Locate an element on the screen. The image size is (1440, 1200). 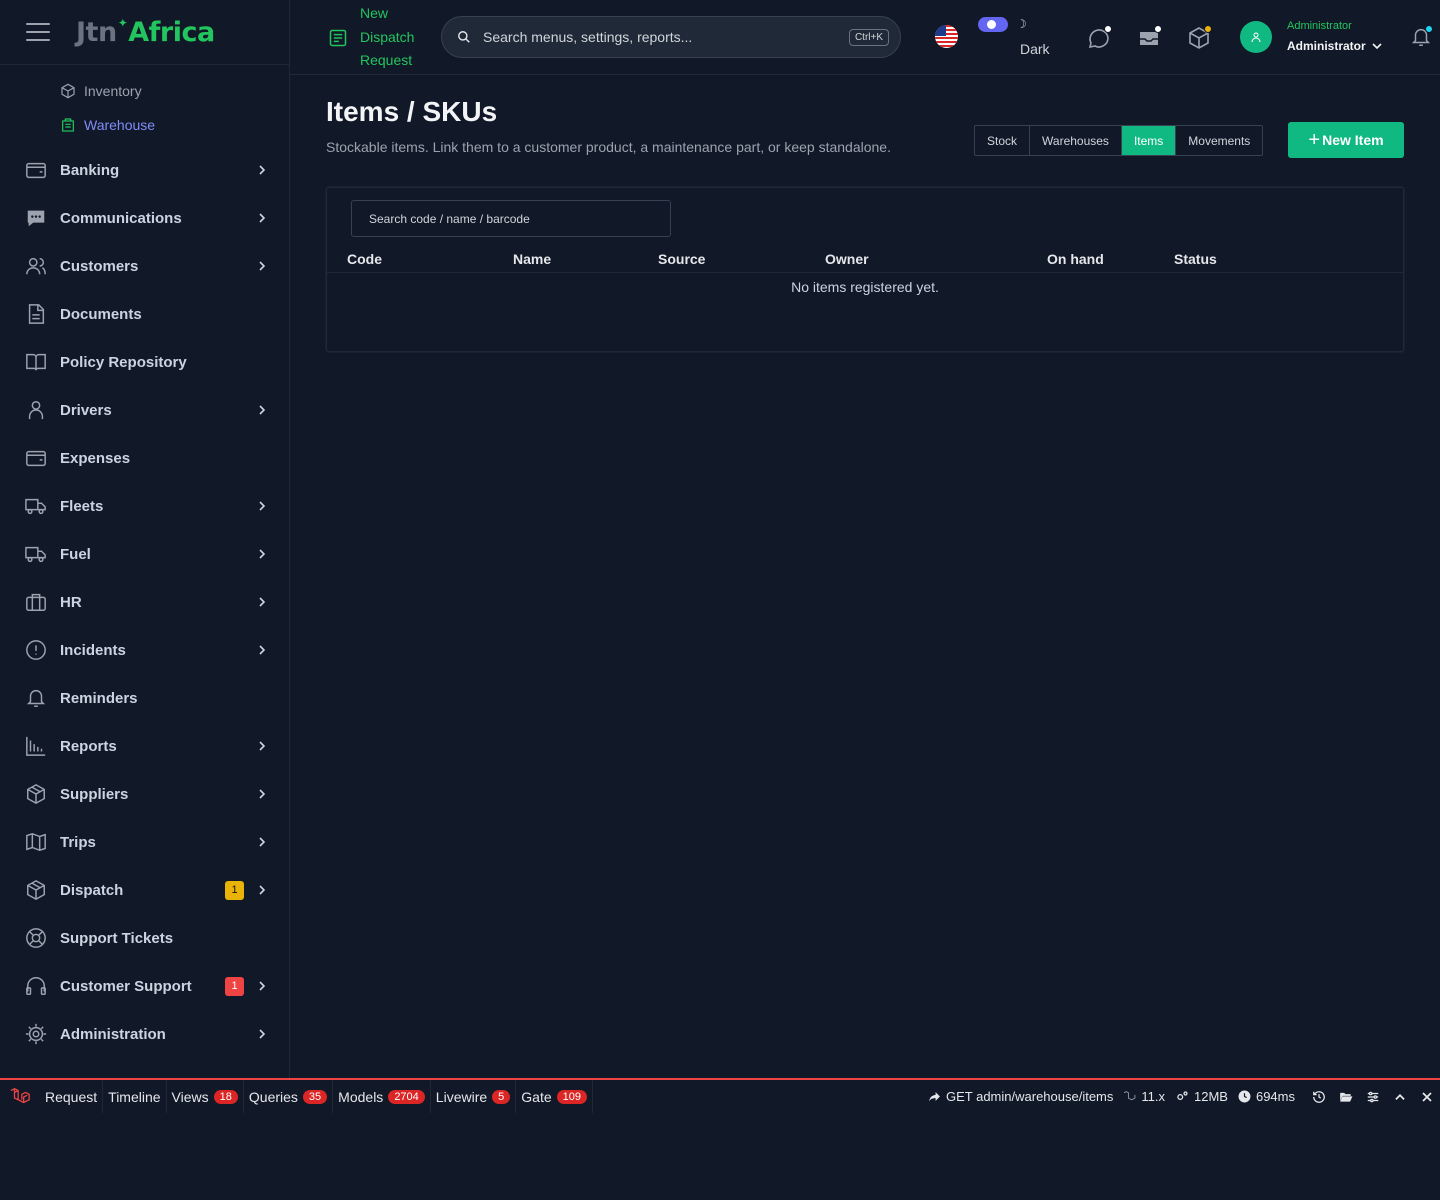
menu-toggle-icon is located at coordinates (38, 32).